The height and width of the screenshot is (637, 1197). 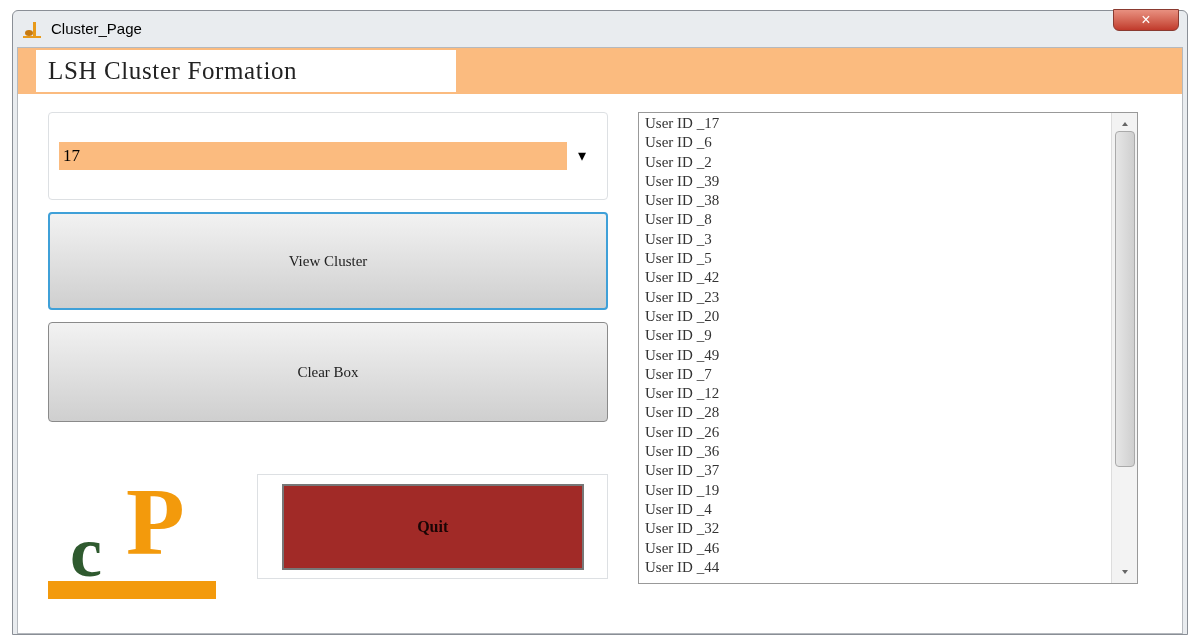 I want to click on app-icon, so click(x=32, y=29).